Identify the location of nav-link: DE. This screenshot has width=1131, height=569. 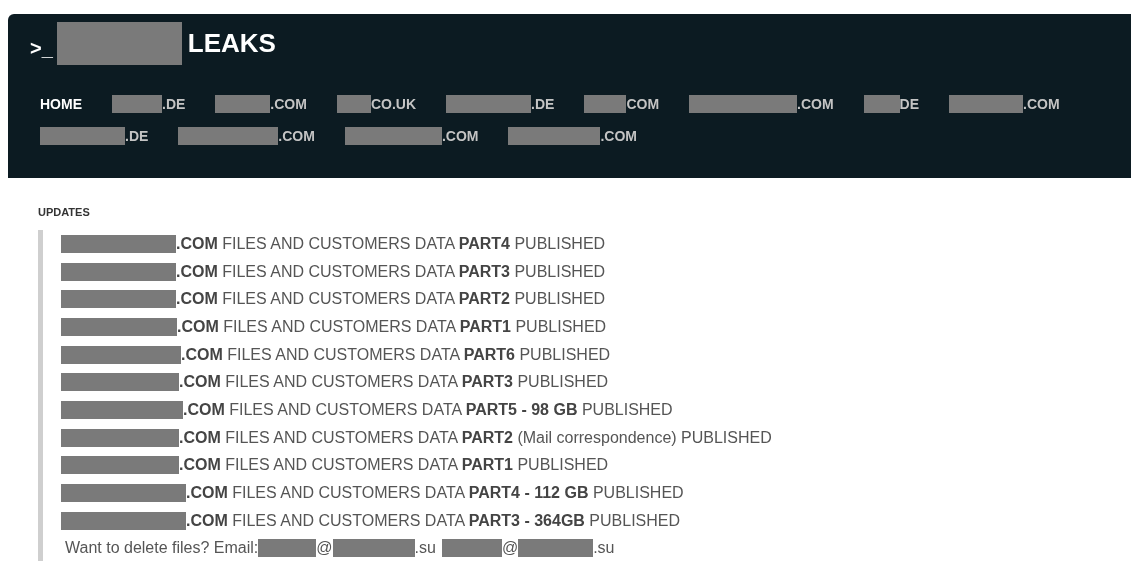
(909, 104).